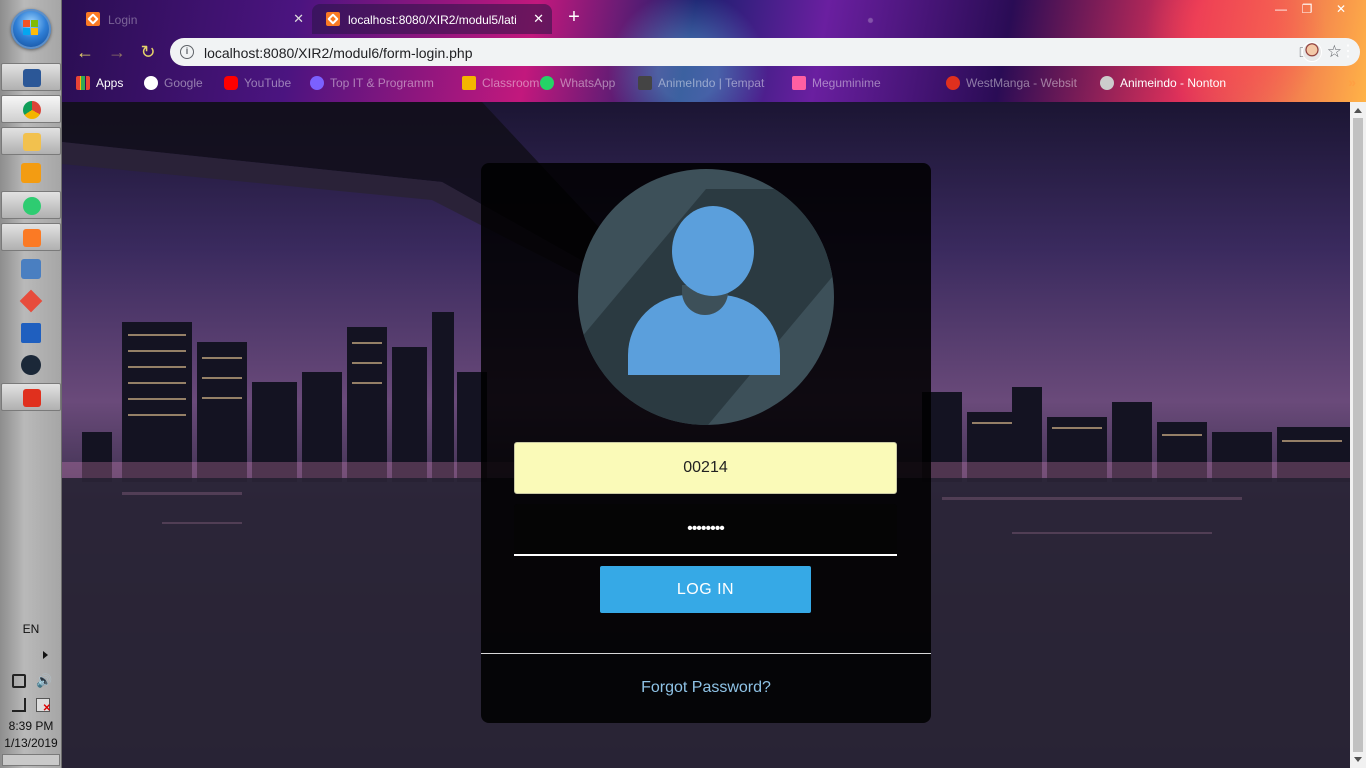  Describe the element at coordinates (836, 85) in the screenshot. I see `bookmark-meguminime: Meguminime` at that location.